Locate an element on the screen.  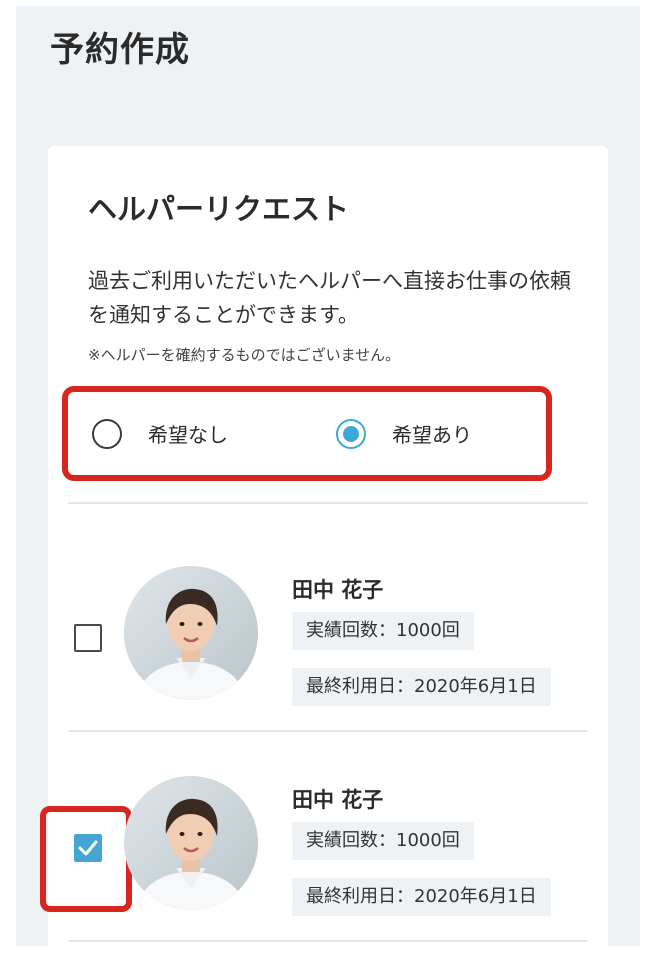
radio-unselected-icon is located at coordinates (107, 433).